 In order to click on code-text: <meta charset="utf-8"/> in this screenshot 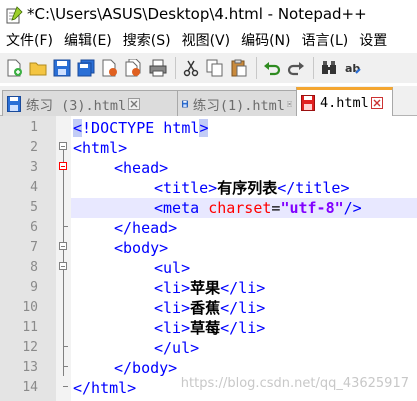, I will do `click(258, 208)`.